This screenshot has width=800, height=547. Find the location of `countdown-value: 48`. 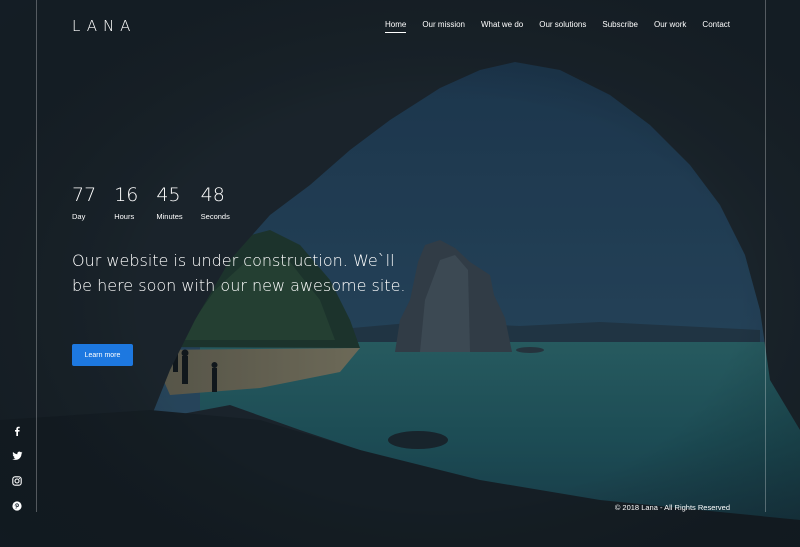

countdown-value: 48 is located at coordinates (212, 195).